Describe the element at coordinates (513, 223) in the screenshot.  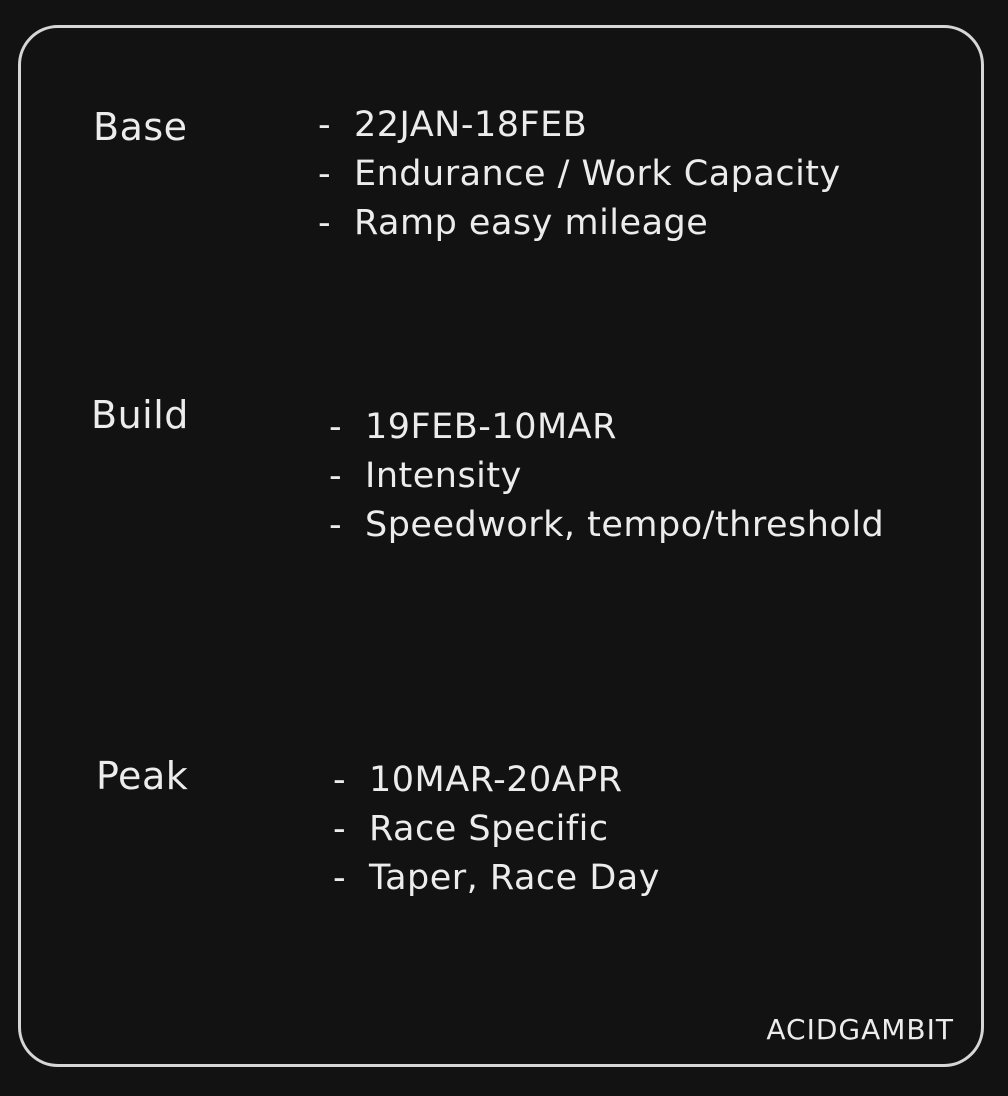
I see `bullet-item: - Ramp easy mileage` at that location.